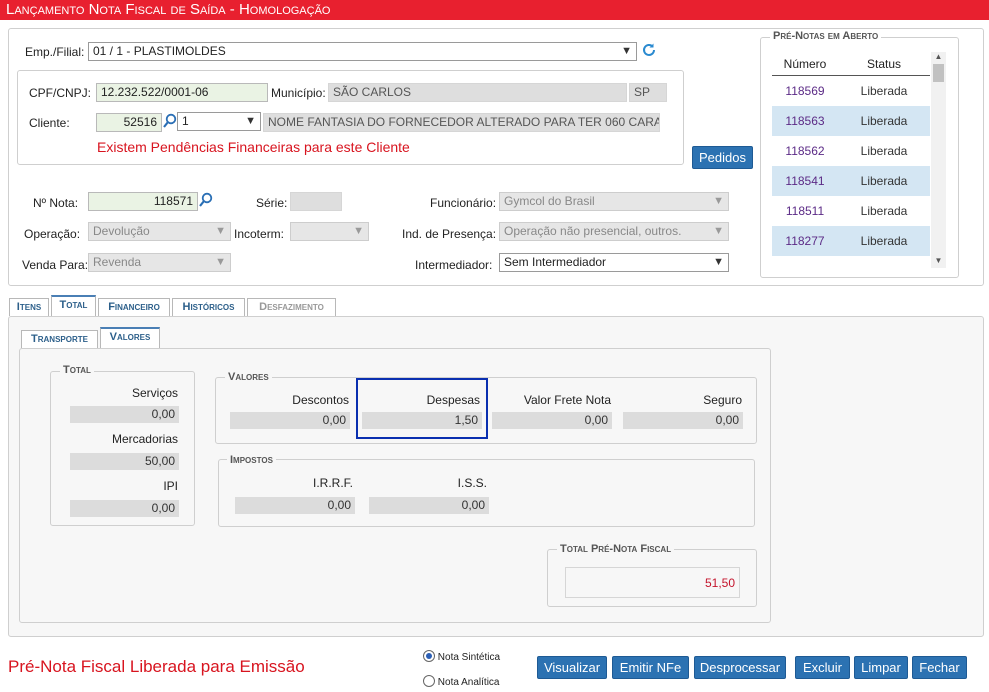 This screenshot has height=692, width=989. Describe the element at coordinates (884, 63) in the screenshot. I see `col-status-header: Status` at that location.